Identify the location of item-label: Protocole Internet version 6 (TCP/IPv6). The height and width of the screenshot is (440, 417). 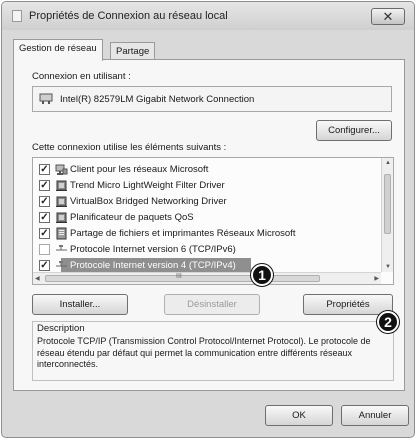
(153, 249).